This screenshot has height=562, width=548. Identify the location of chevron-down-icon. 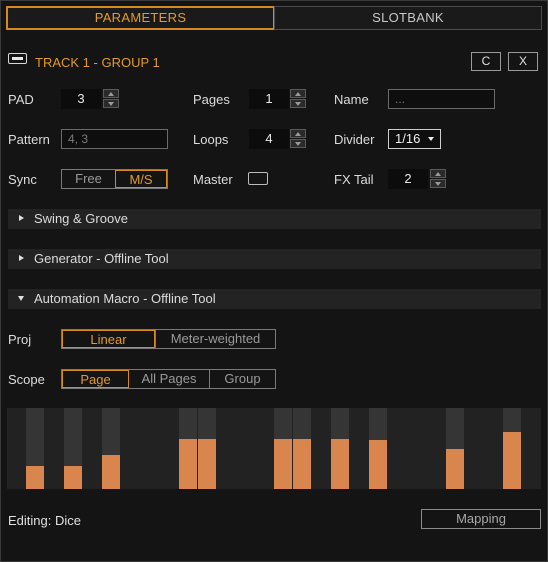
(431, 139).